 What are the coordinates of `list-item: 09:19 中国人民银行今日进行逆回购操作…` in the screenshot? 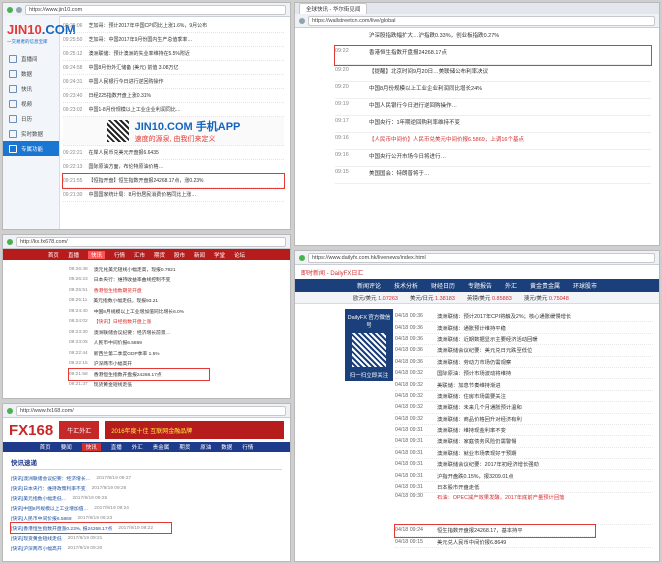 It's located at (493, 107).